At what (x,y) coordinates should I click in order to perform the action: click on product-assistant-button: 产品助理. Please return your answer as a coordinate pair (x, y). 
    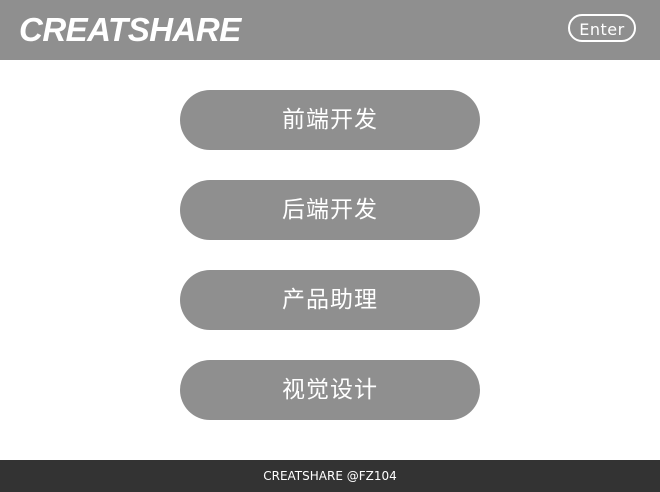
    Looking at the image, I should click on (330, 300).